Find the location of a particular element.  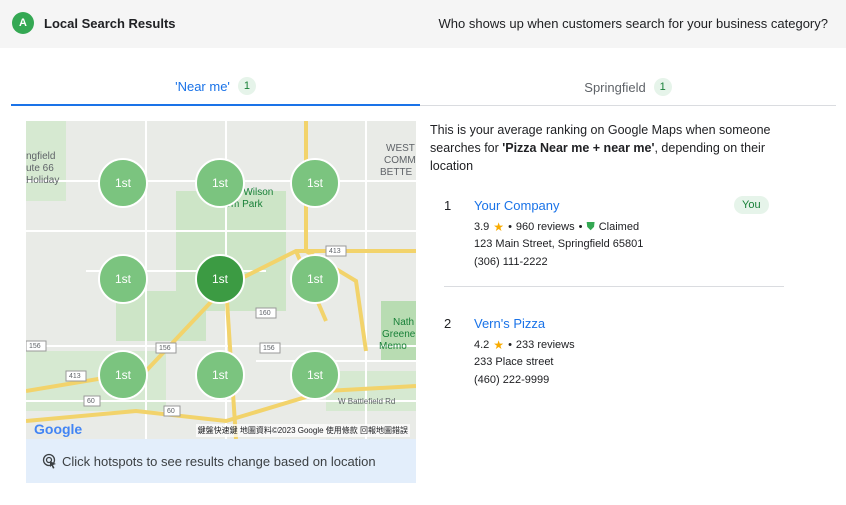

map-place-label: Greene is located at coordinates (399, 334).